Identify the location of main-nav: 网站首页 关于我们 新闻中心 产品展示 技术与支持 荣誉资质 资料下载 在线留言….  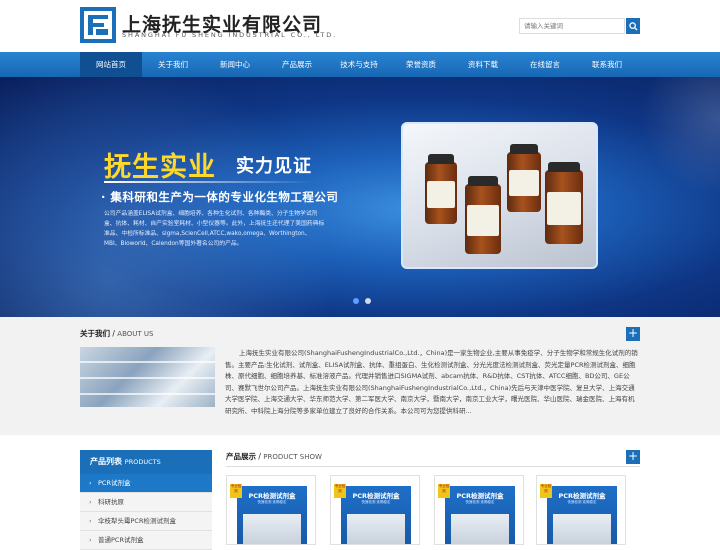
(360, 64).